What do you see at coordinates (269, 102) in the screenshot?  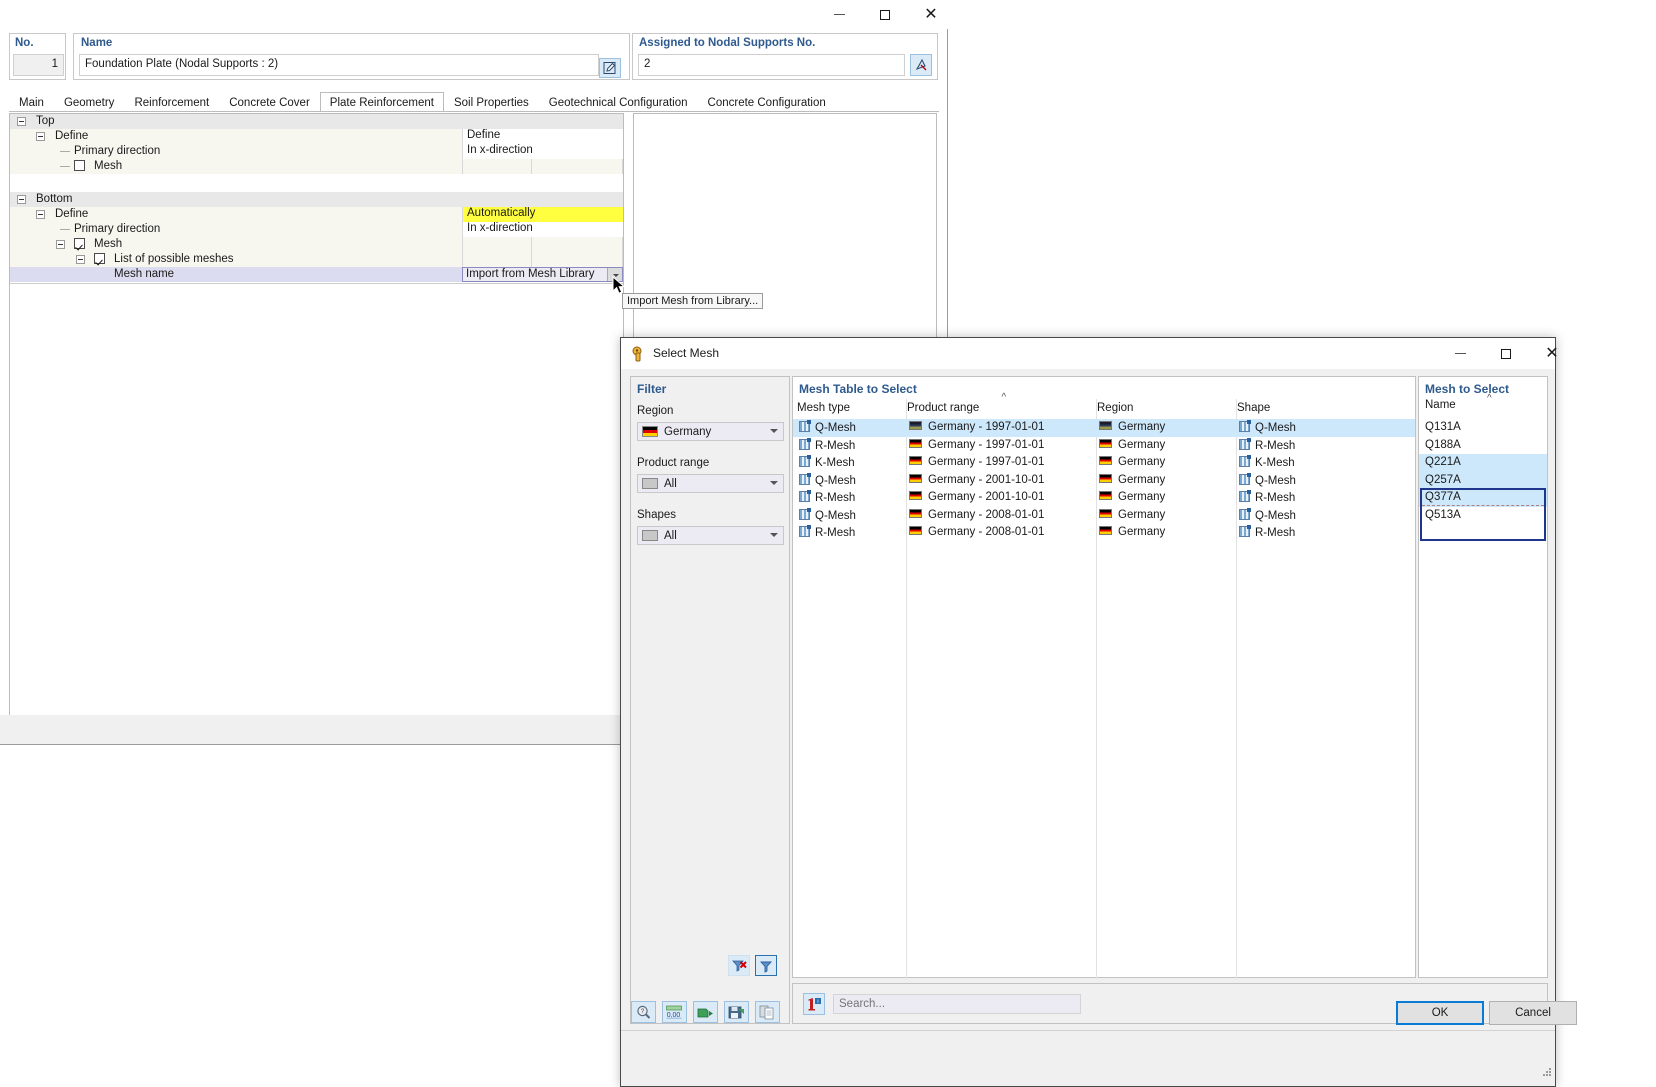 I see `tab-concrete-cover: Concrete Cover` at bounding box center [269, 102].